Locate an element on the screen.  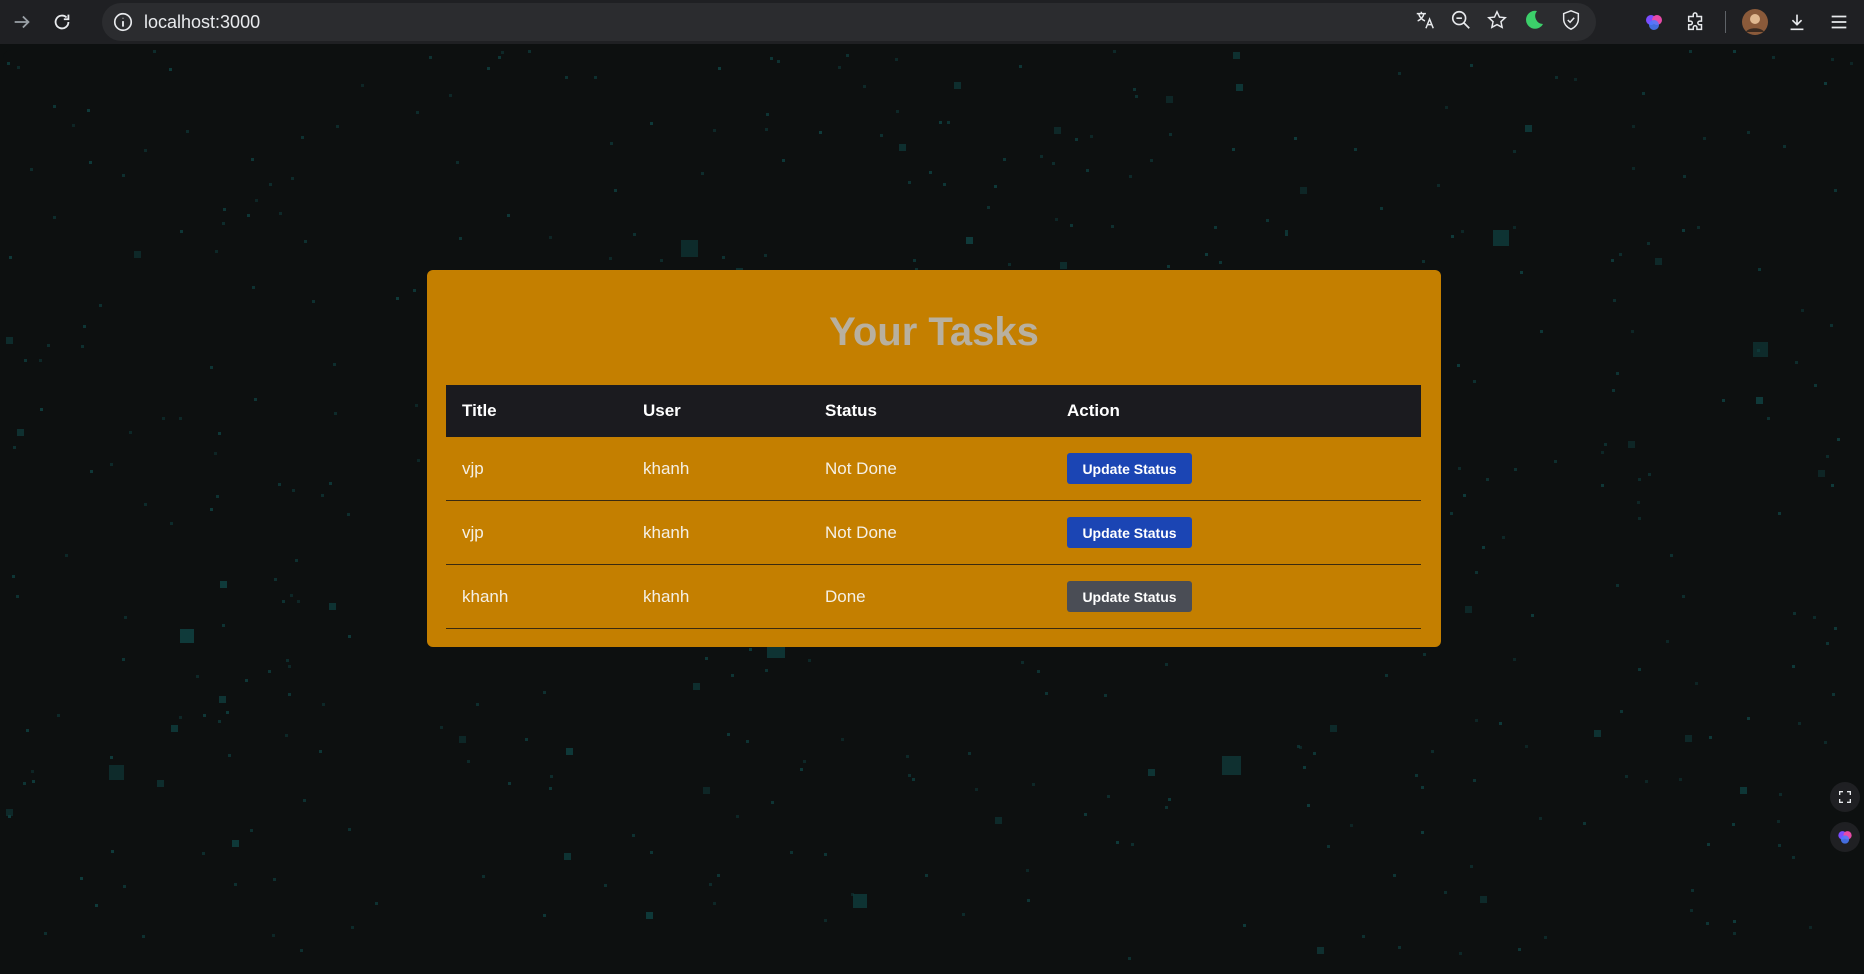
forward-button is located at coordinates (22, 22).